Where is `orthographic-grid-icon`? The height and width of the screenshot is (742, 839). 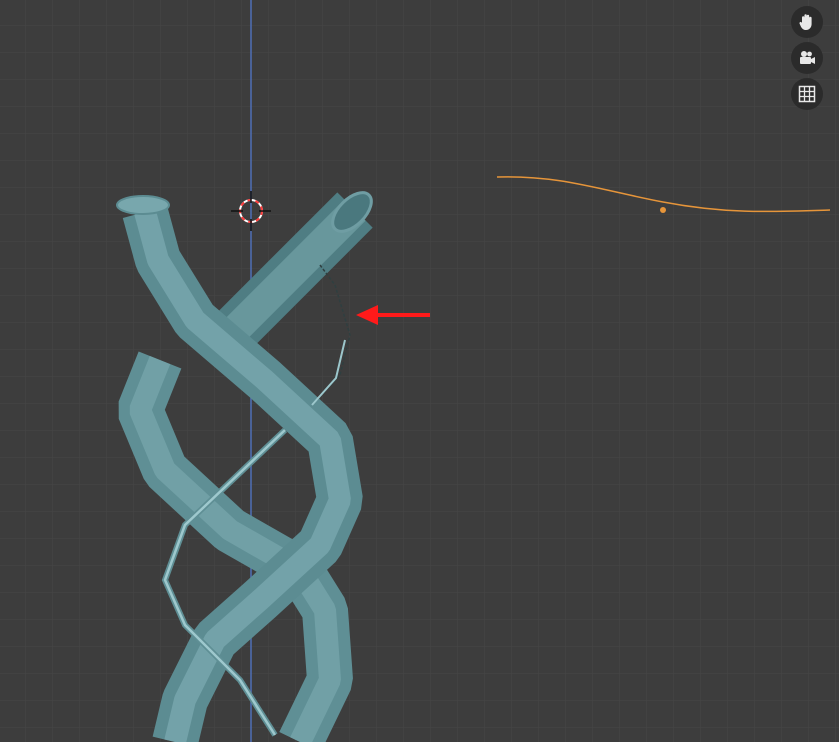
orthographic-grid-icon is located at coordinates (807, 94).